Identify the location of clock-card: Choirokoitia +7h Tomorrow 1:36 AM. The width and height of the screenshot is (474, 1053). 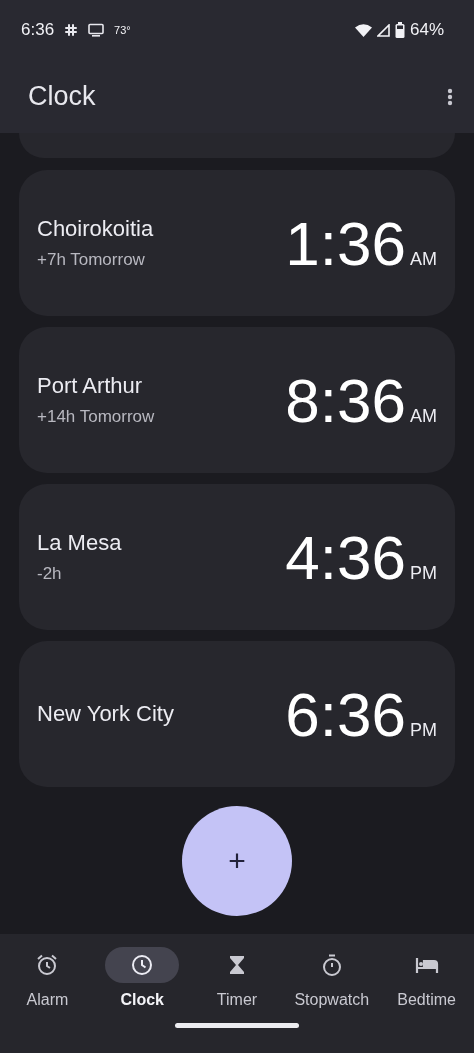
(237, 243).